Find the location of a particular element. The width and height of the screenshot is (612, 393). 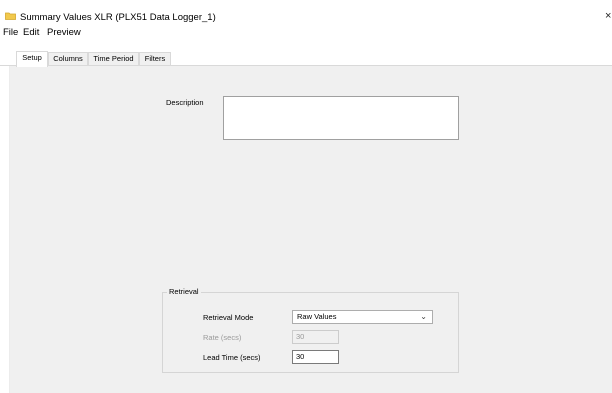

retrieval-mode-select: Raw Values ⌄ is located at coordinates (362, 317).